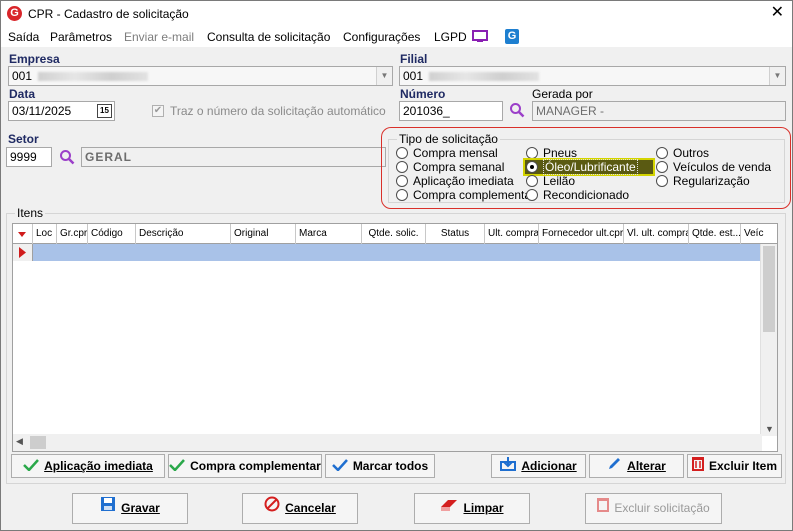 This screenshot has width=793, height=531. Describe the element at coordinates (465, 195) in the screenshot. I see `radio-compra-complementar: Compra complementar` at that location.